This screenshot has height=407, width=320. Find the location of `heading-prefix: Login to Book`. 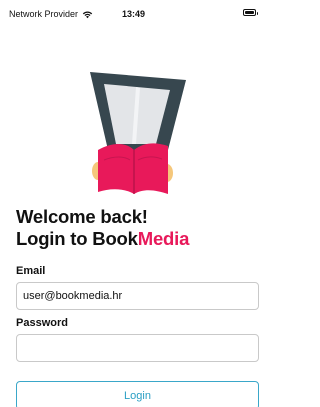

heading-prefix: Login to Book is located at coordinates (77, 238).